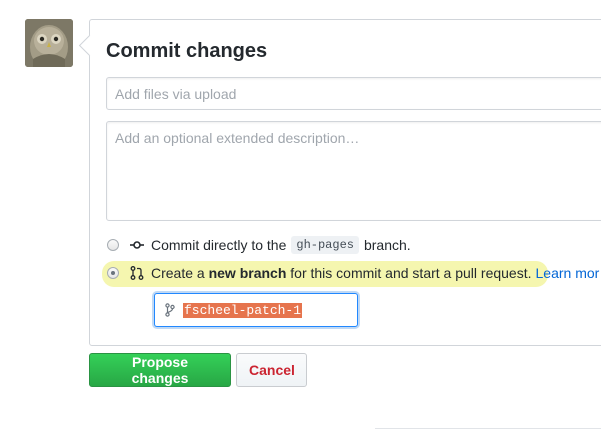 This screenshot has height=430, width=601. Describe the element at coordinates (113, 245) in the screenshot. I see `commit-direct-radio` at that location.